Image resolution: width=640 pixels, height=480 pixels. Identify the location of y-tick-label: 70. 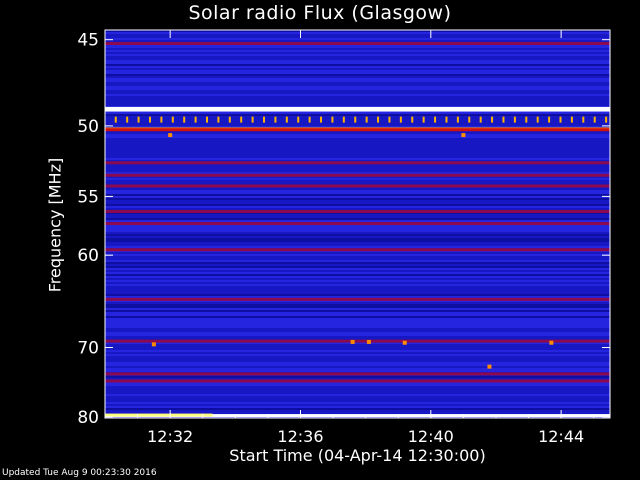
(88, 349).